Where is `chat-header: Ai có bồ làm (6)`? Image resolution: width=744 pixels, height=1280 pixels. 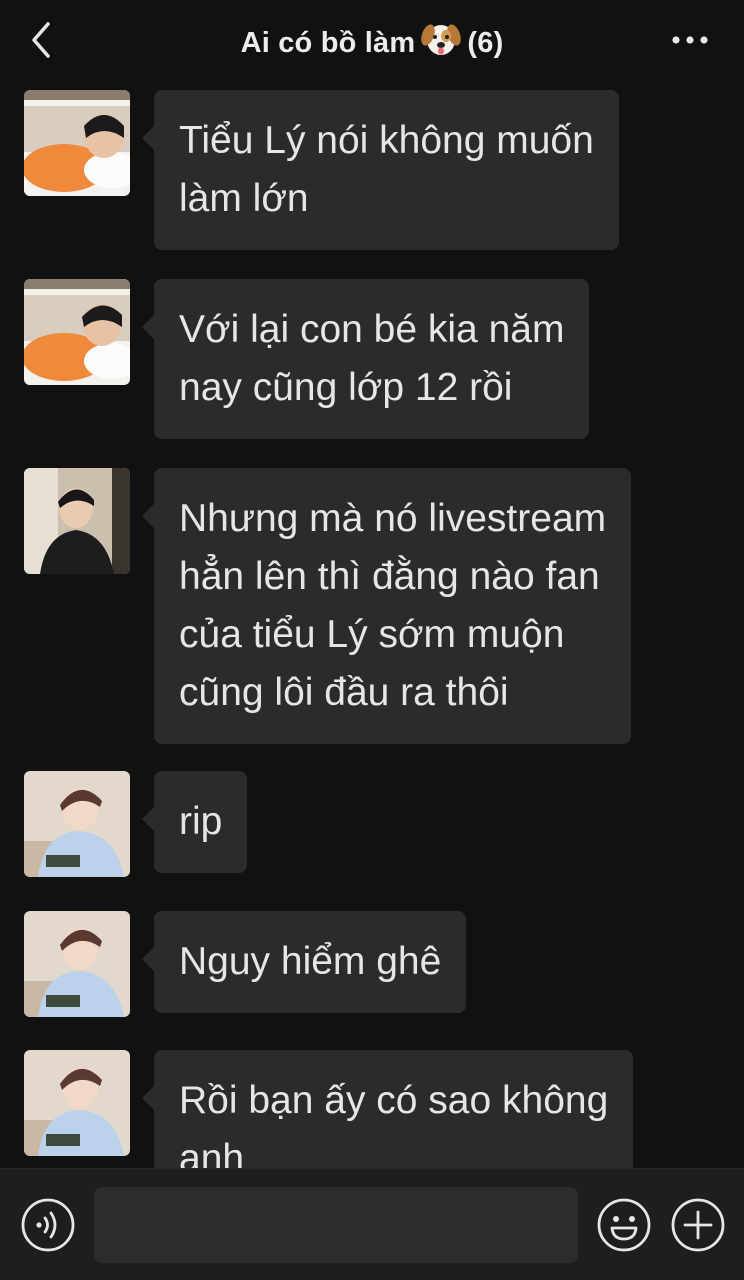 chat-header: Ai có bồ làm (6) is located at coordinates (372, 40).